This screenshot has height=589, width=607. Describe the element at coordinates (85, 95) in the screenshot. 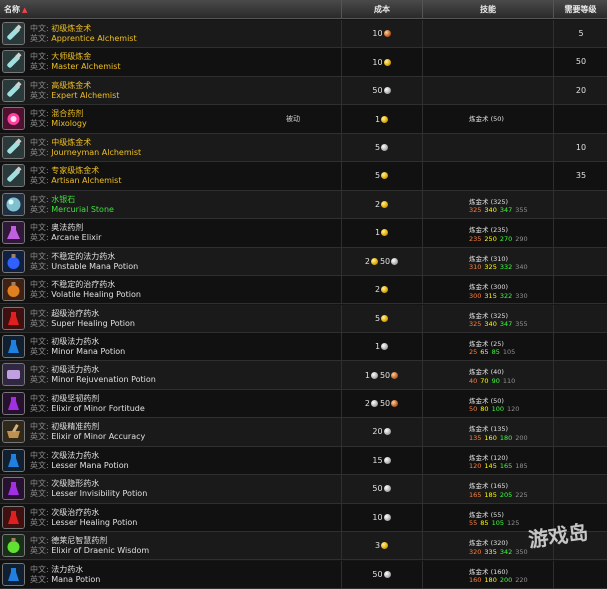

I see `item-name-en: Expert Alchemist` at that location.